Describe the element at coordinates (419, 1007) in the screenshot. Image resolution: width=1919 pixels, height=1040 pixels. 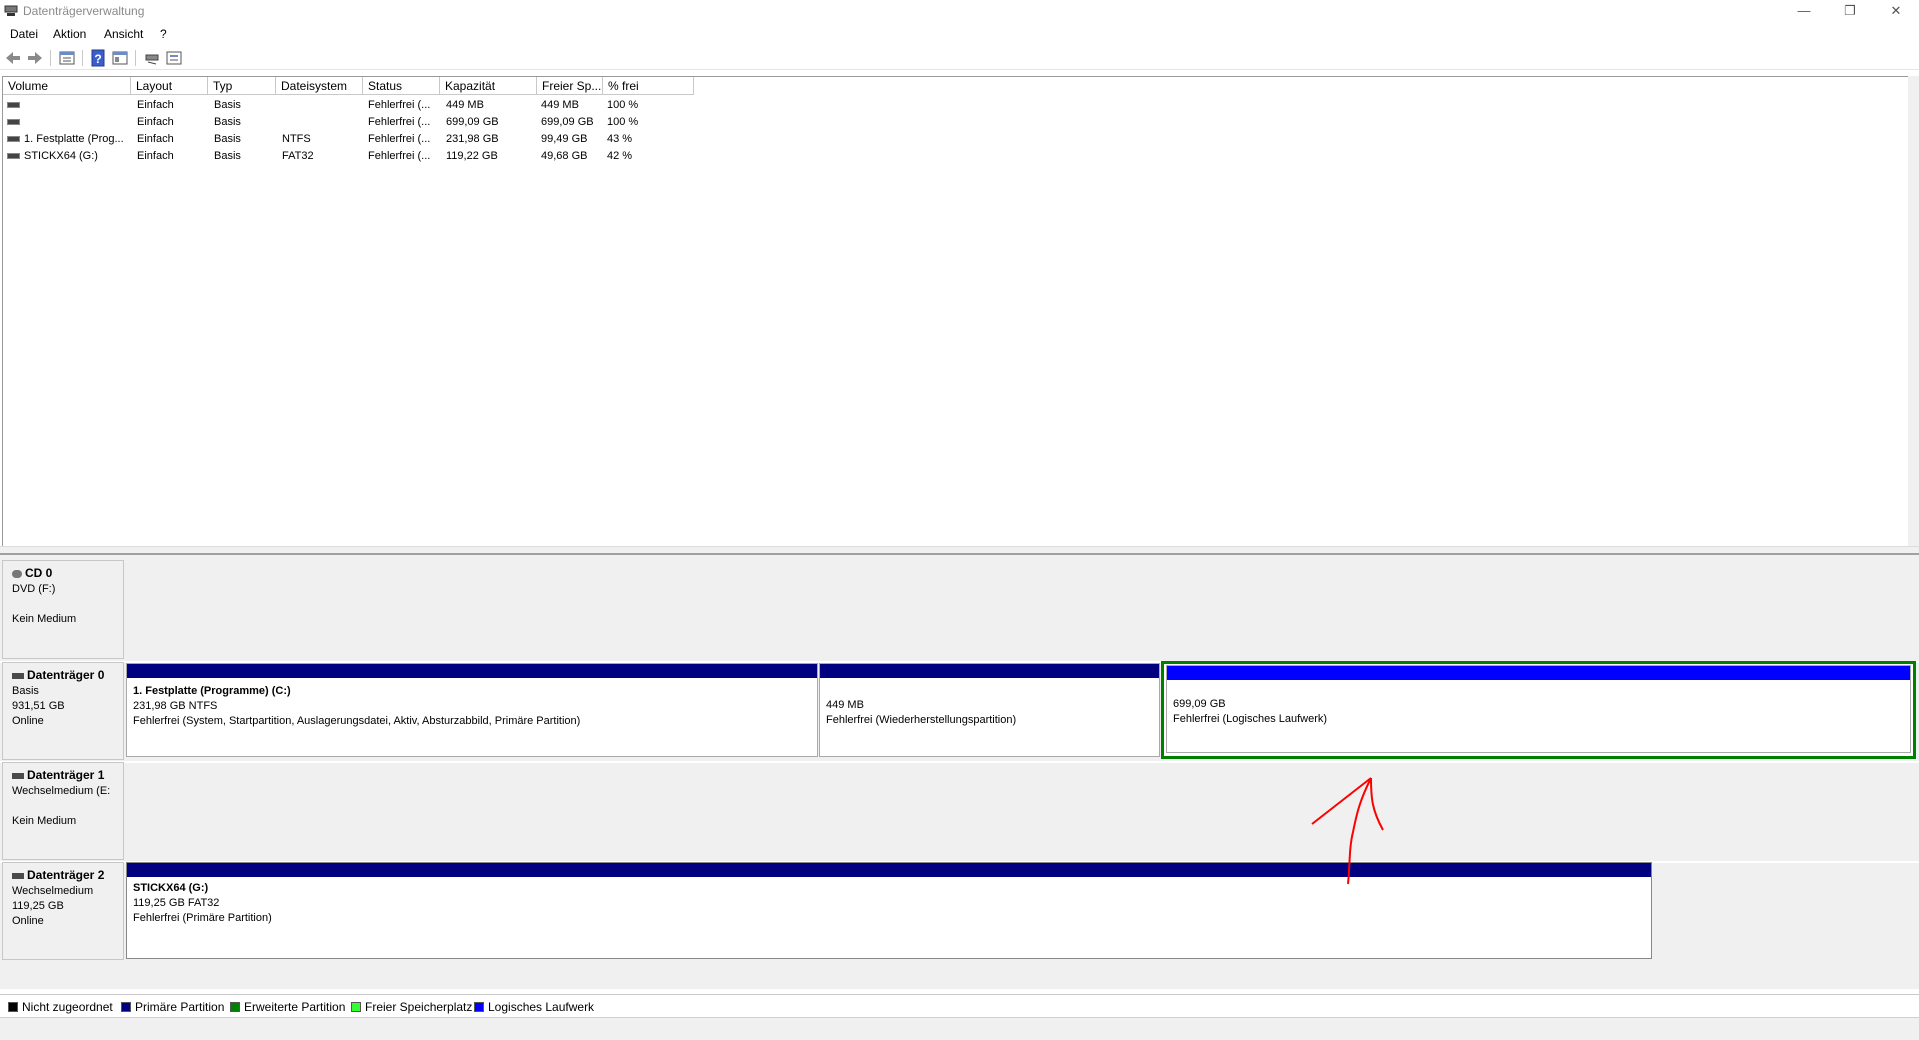
I see `legend-label: Freier Speicherplatz` at that location.